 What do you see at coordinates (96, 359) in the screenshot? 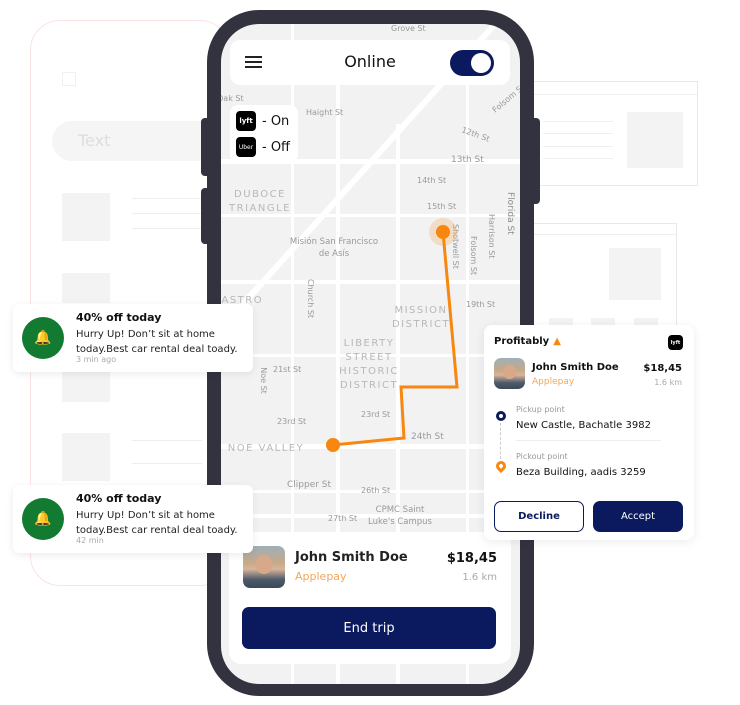
I see `notification-time: 3 min ago` at bounding box center [96, 359].